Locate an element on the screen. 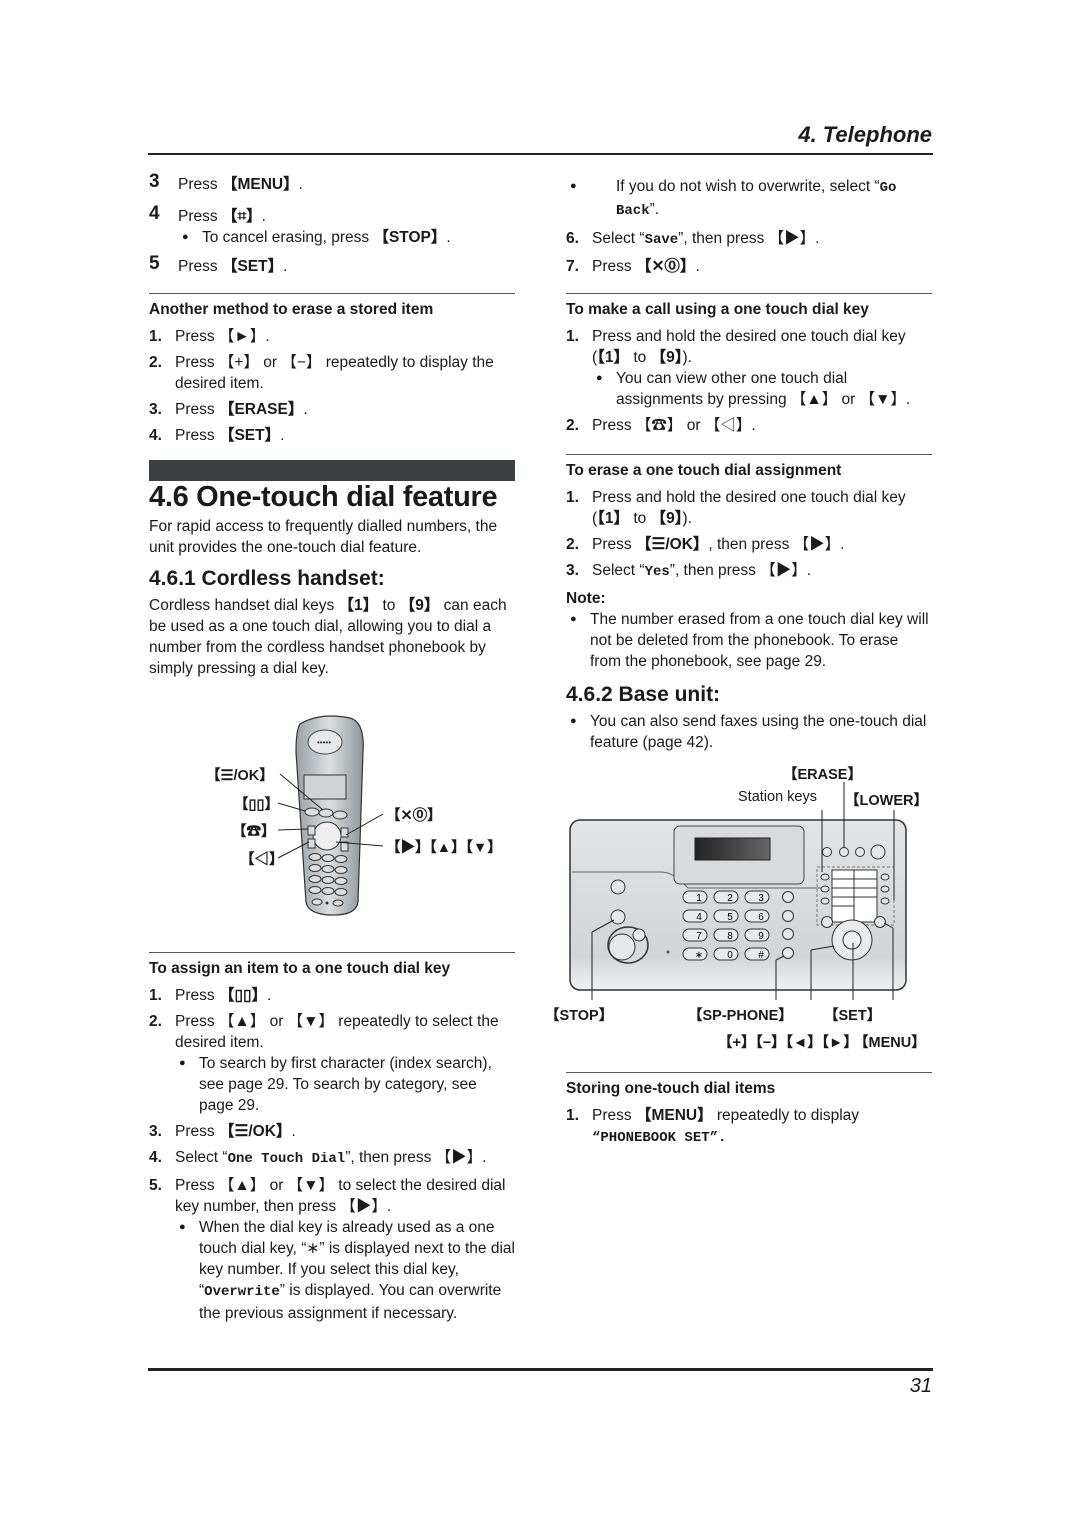 This screenshot has height=1528, width=1080. label-speaker: 【◁】 is located at coordinates (262, 860).